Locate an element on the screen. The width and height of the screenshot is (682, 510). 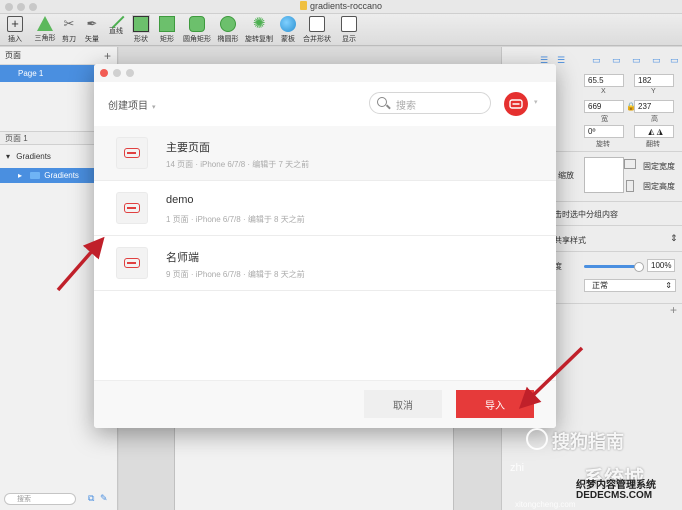
title-bar: gradients-roccano is located at coordinates (341, 7).